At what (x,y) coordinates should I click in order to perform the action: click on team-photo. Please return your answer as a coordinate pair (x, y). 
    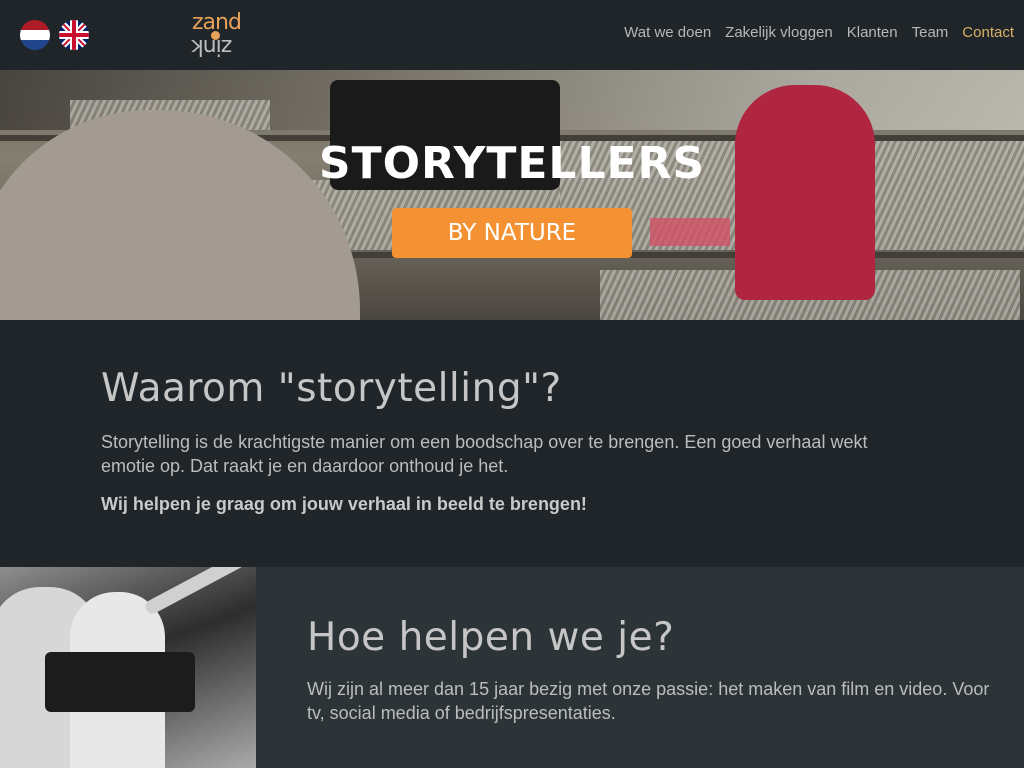
    Looking at the image, I should click on (128, 667).